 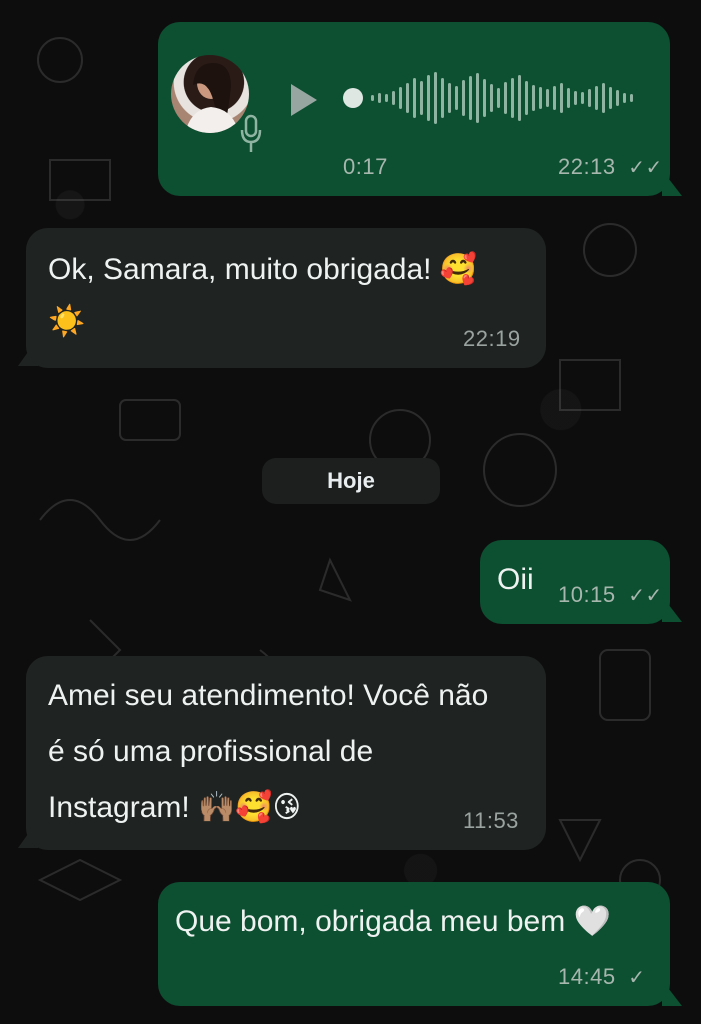 I want to click on outgoing-message: Oii 10:15 ✓✓, so click(x=575, y=582).